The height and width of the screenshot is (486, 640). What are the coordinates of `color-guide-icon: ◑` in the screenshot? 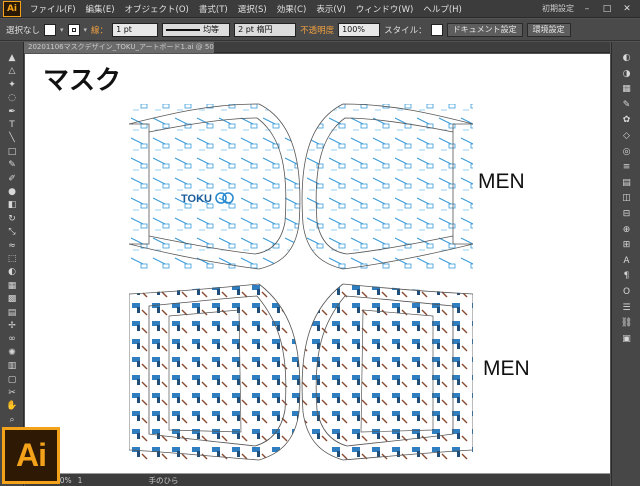 It's located at (626, 74).